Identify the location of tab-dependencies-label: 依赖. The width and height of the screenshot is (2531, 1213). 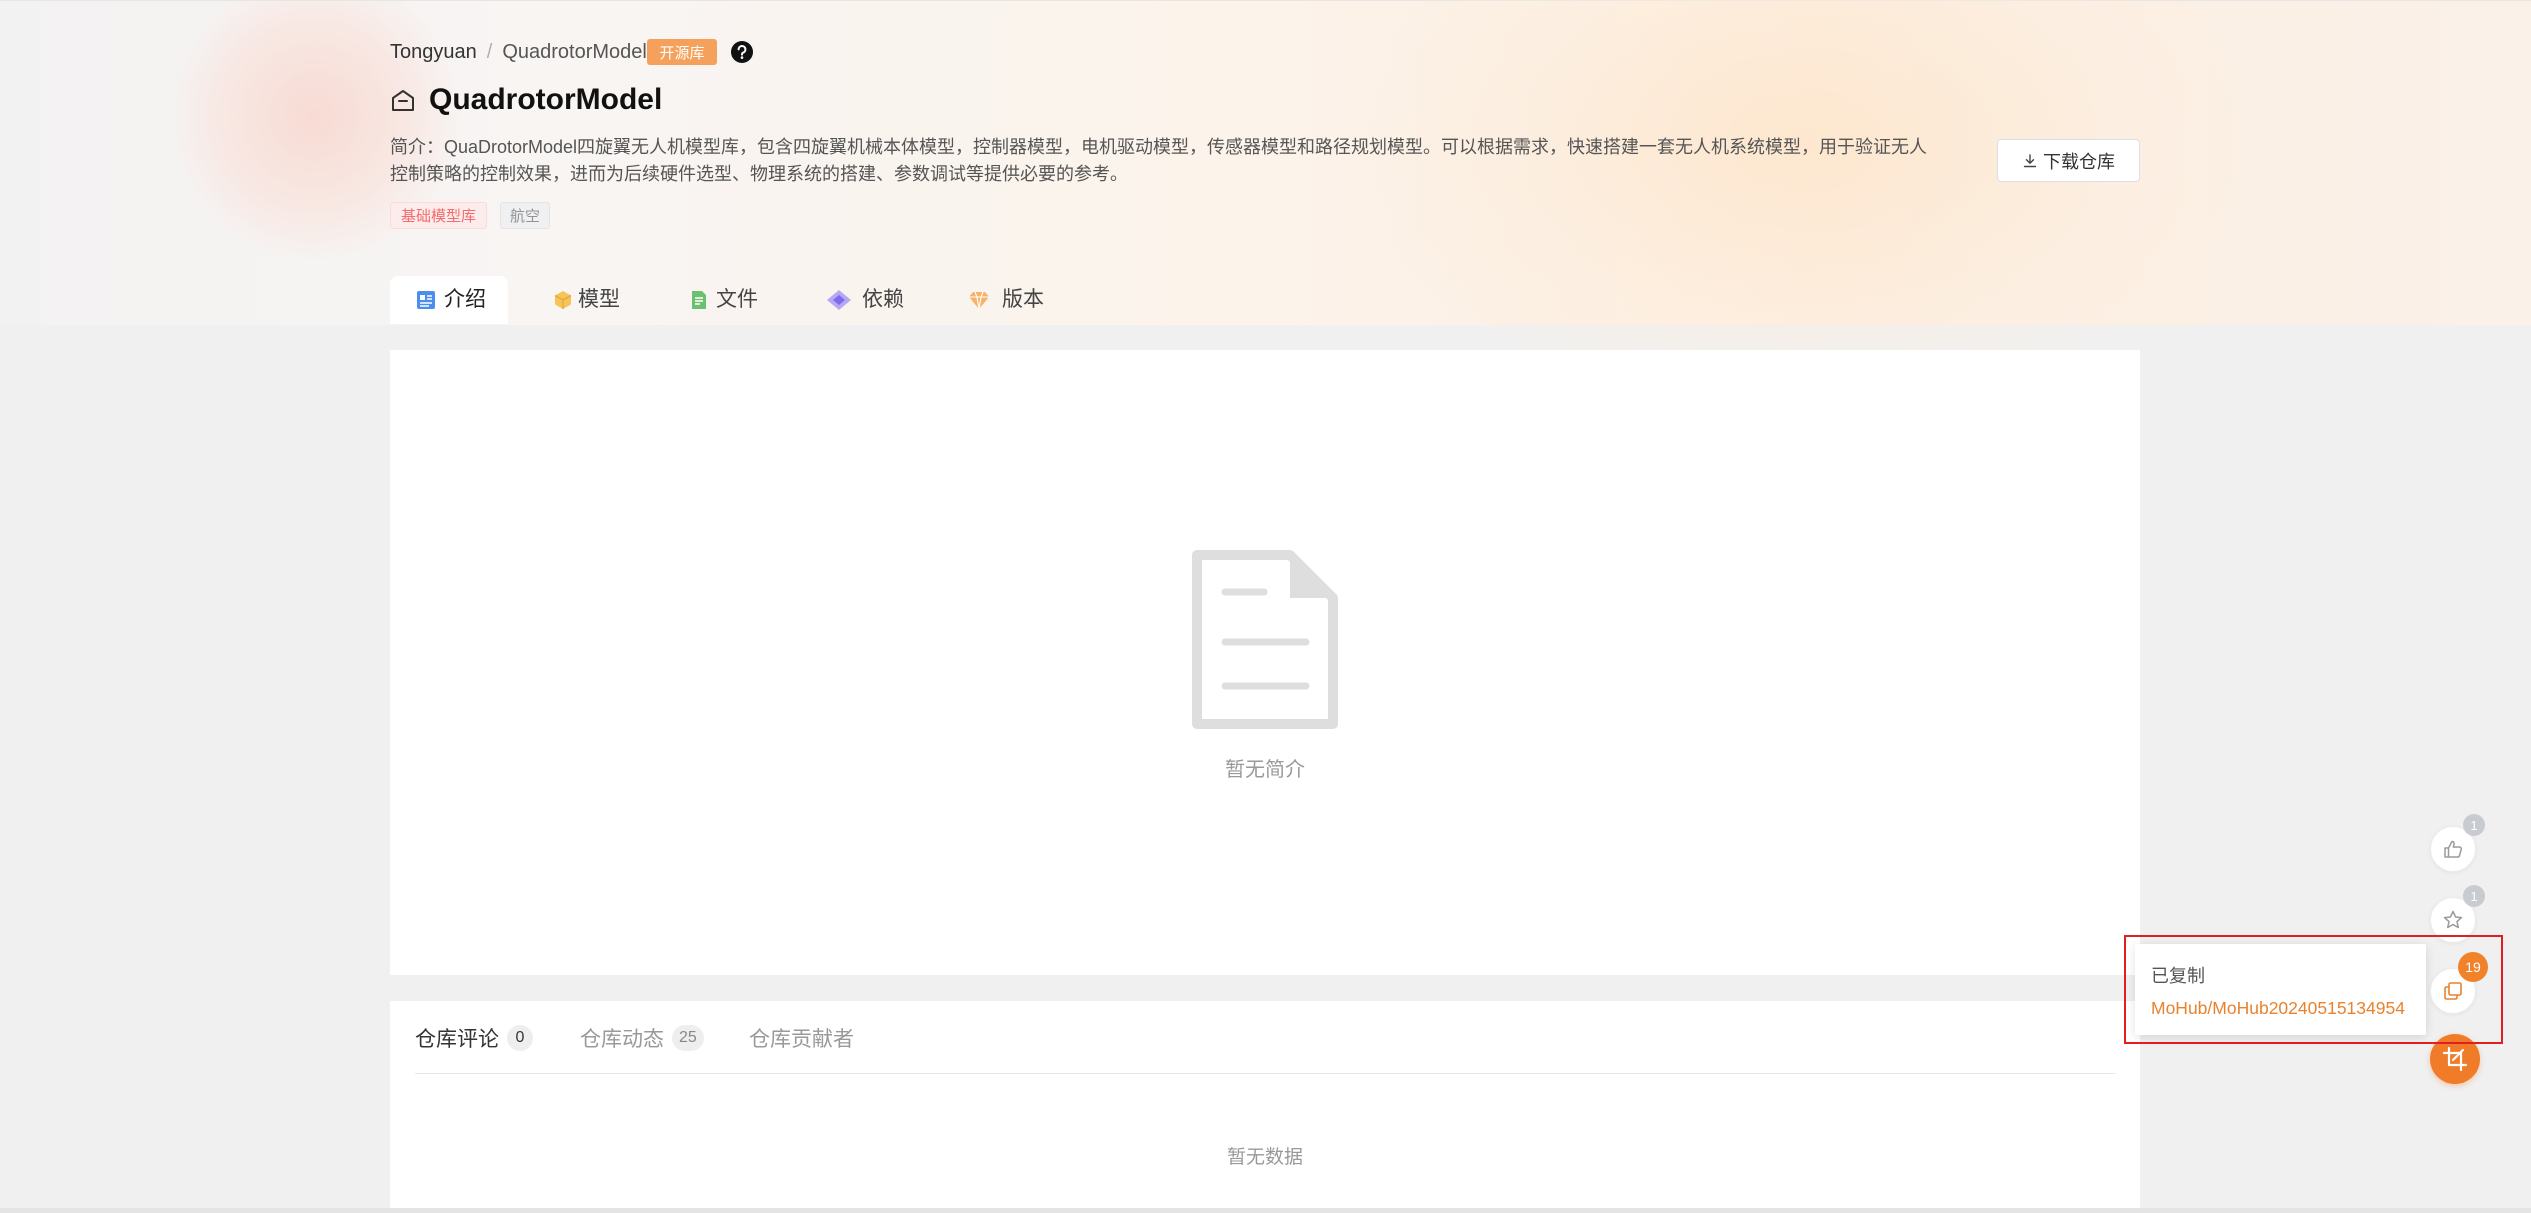
(883, 299).